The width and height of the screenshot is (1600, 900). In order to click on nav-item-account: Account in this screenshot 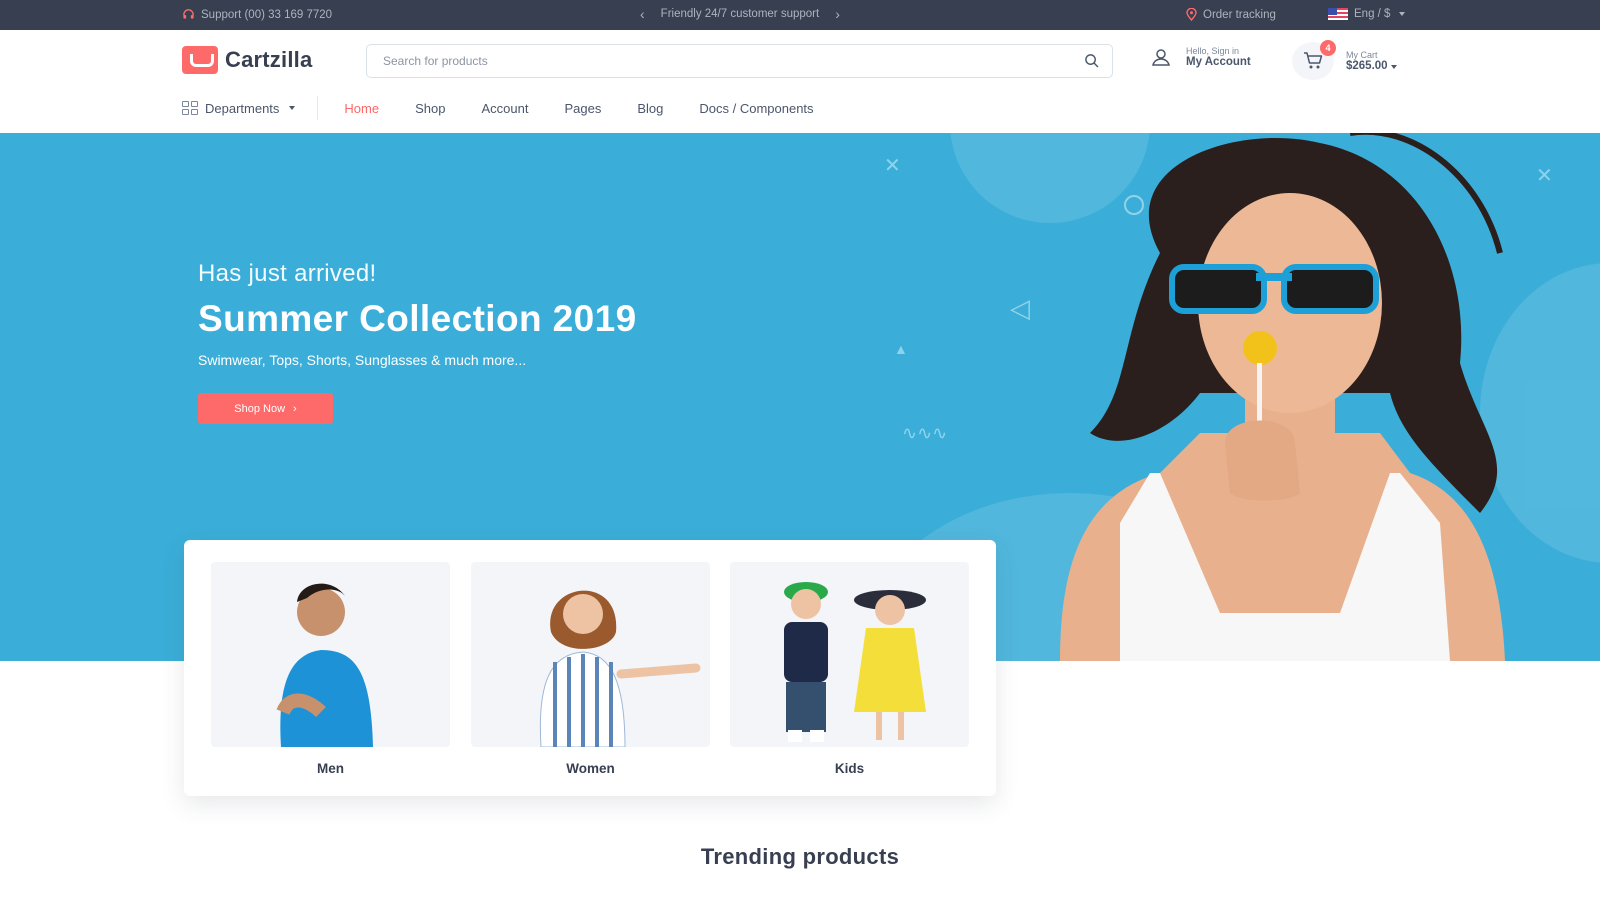, I will do `click(504, 108)`.